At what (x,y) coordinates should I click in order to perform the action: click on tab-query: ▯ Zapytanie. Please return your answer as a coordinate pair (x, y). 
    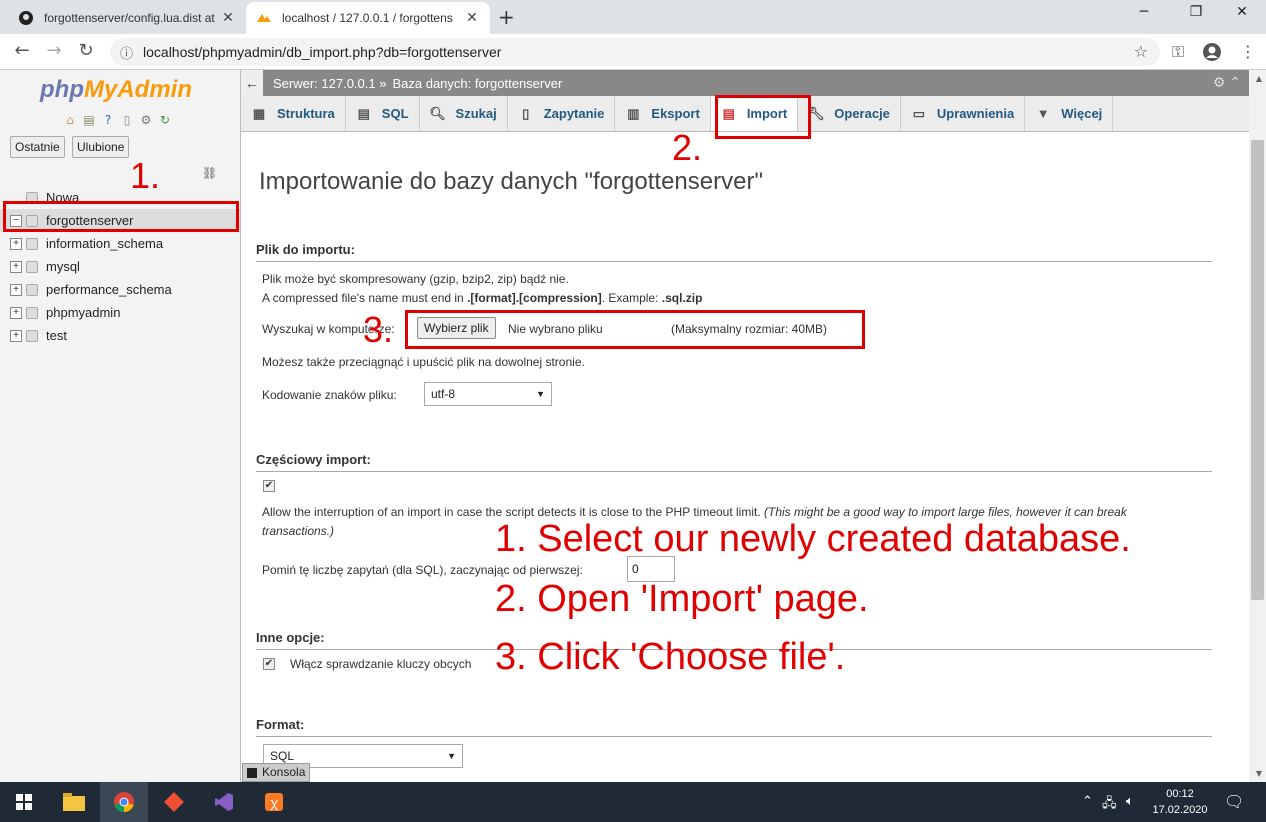
    Looking at the image, I should click on (562, 113).